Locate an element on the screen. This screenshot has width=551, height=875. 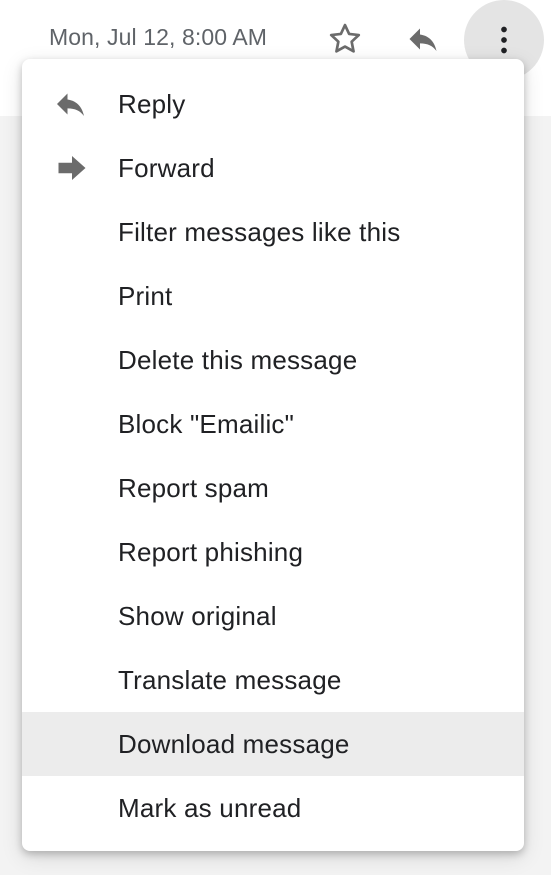
menu-item-mark-unread: Mark as unread is located at coordinates (273, 808).